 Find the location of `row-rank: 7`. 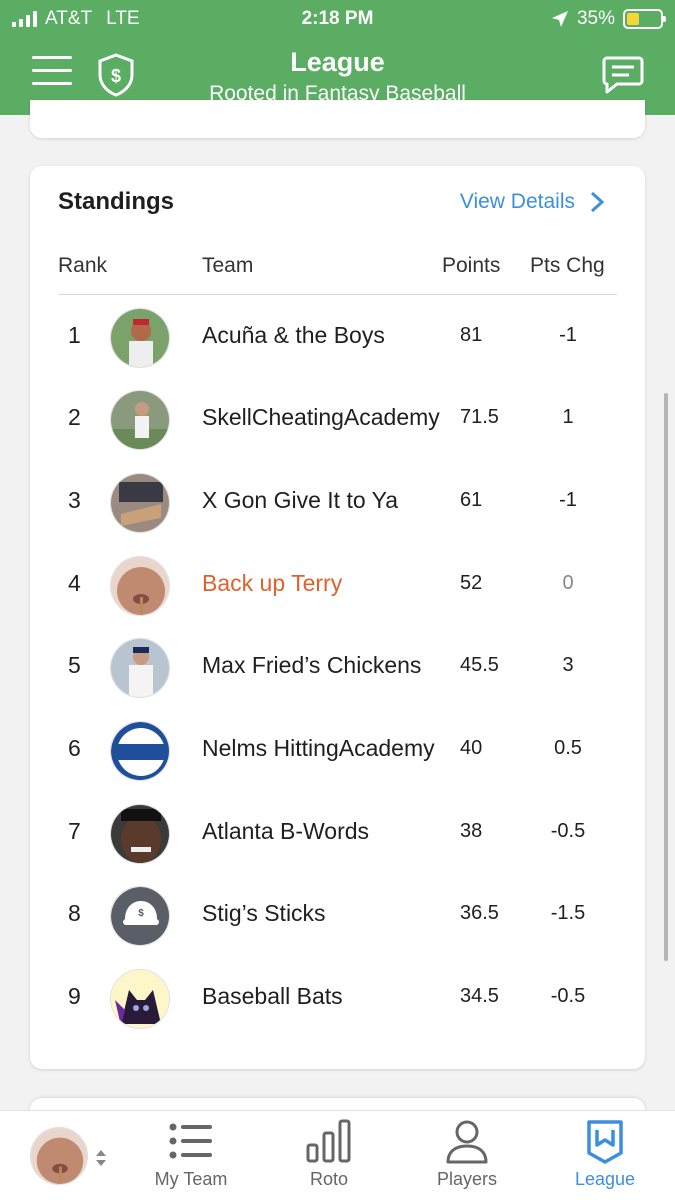

row-rank: 7 is located at coordinates (74, 831).